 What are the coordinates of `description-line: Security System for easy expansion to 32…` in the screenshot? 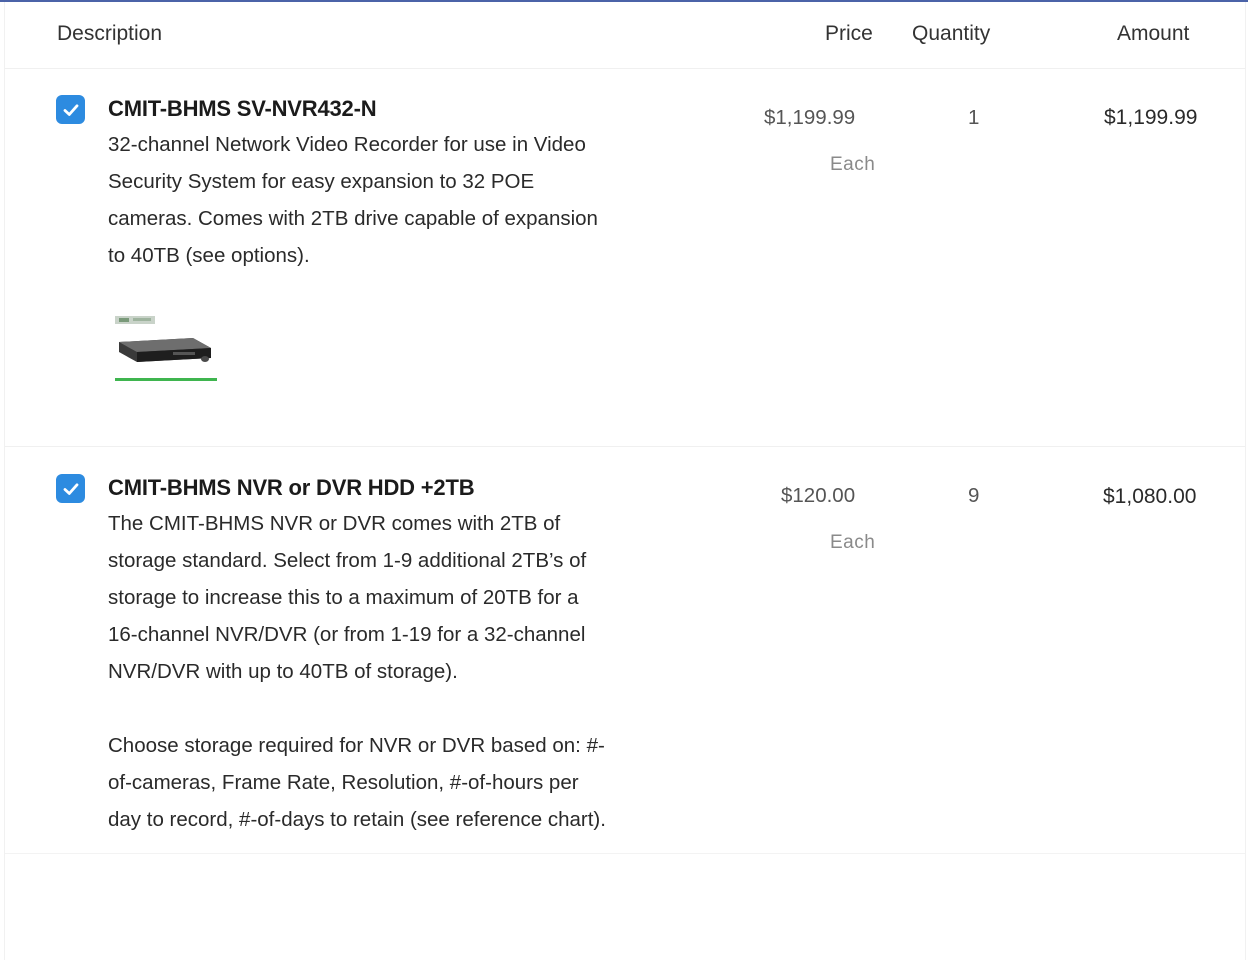 It's located at (321, 181).